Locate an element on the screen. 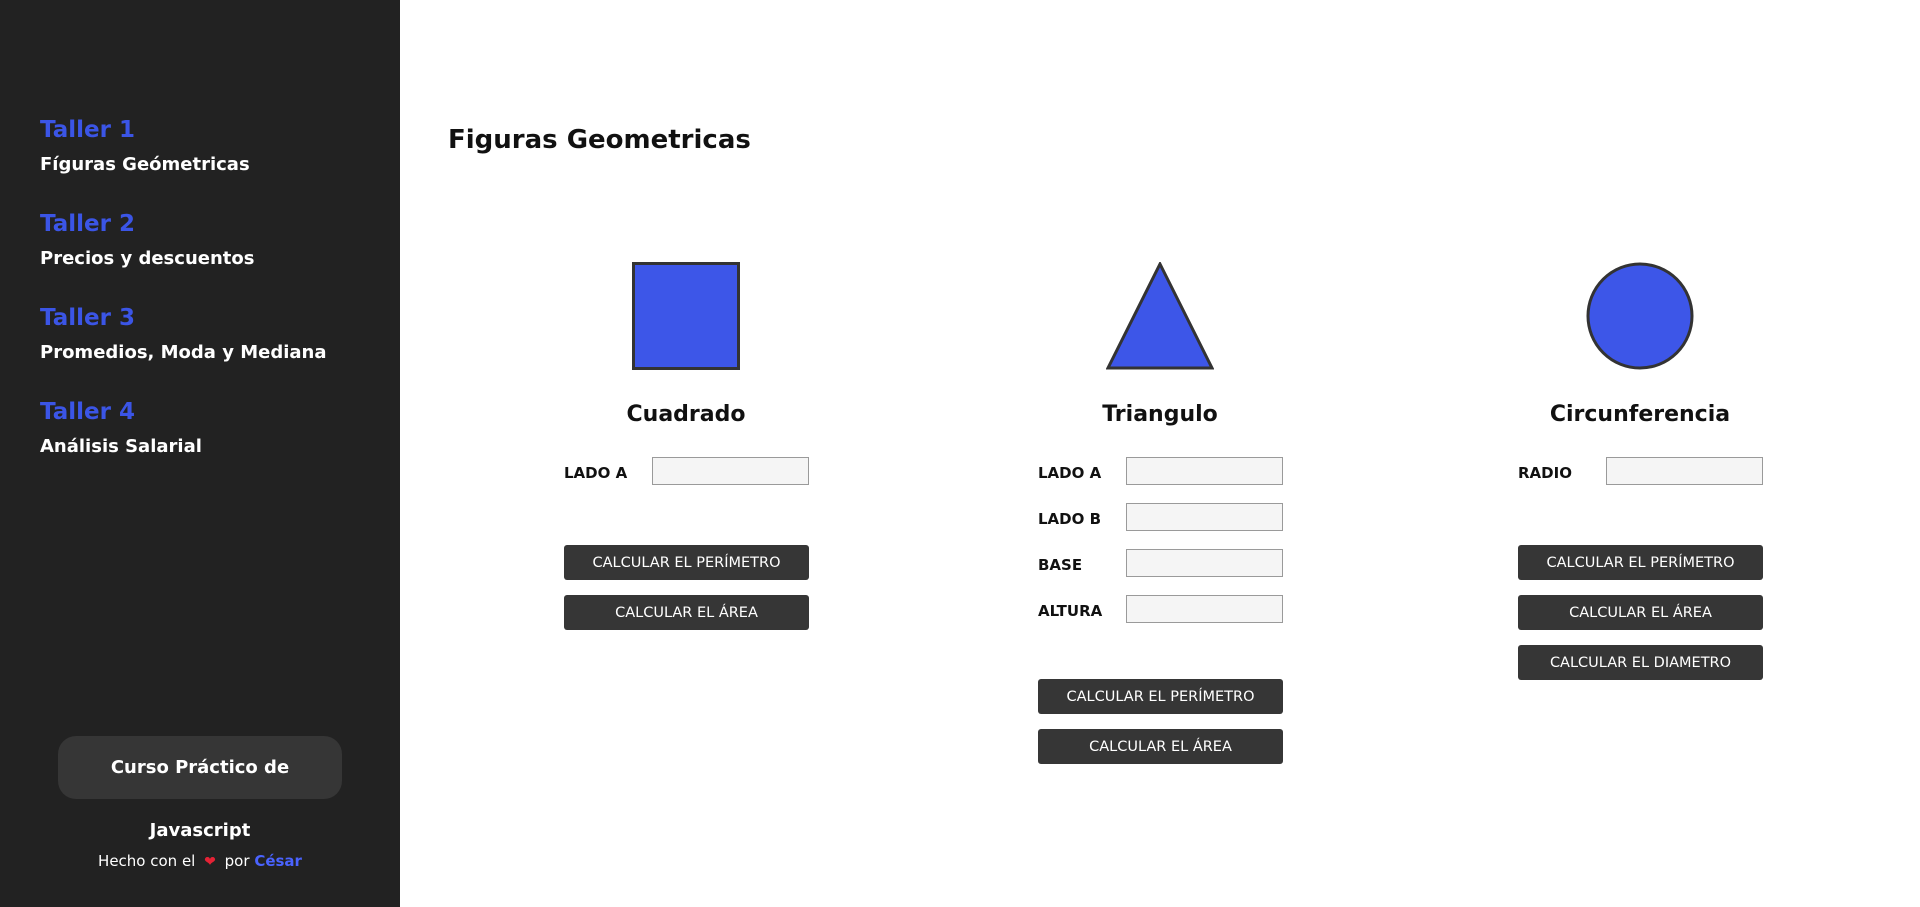 The height and width of the screenshot is (907, 1920). footer-prefix: Hecho con el is located at coordinates (147, 861).